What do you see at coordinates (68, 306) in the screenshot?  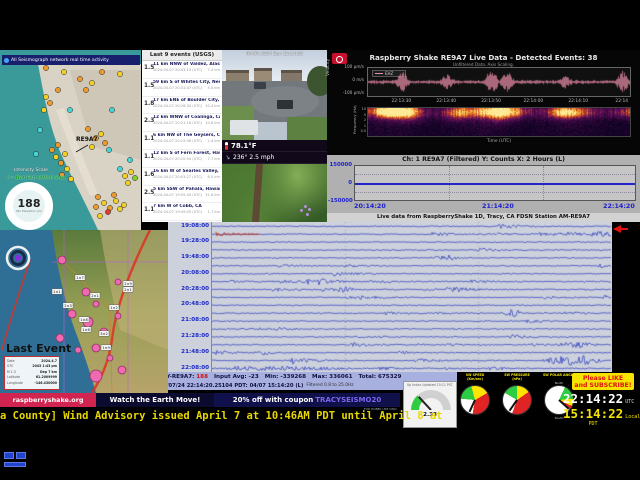 I see `cluster-count-label: 2×3` at bounding box center [68, 306].